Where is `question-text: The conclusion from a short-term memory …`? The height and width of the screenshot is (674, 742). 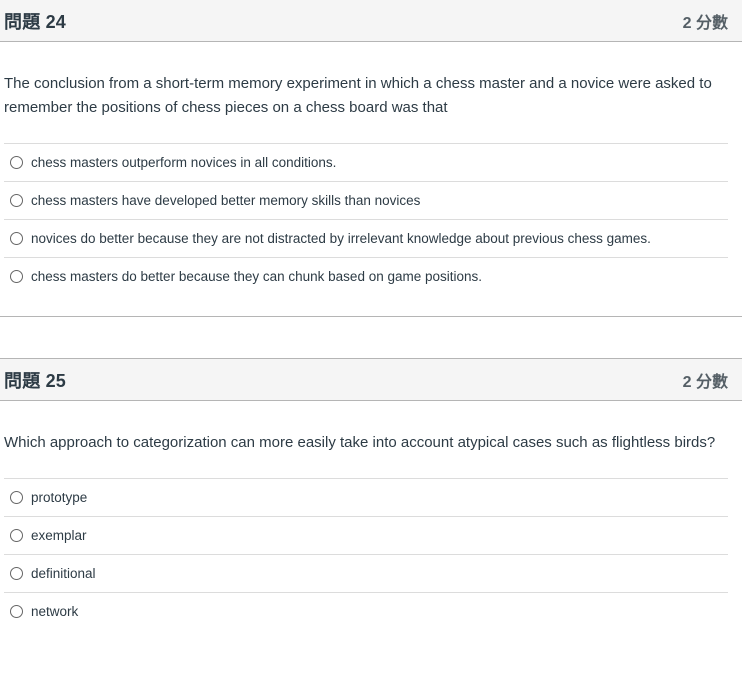 question-text: The conclusion from a short-term memory … is located at coordinates (358, 95).